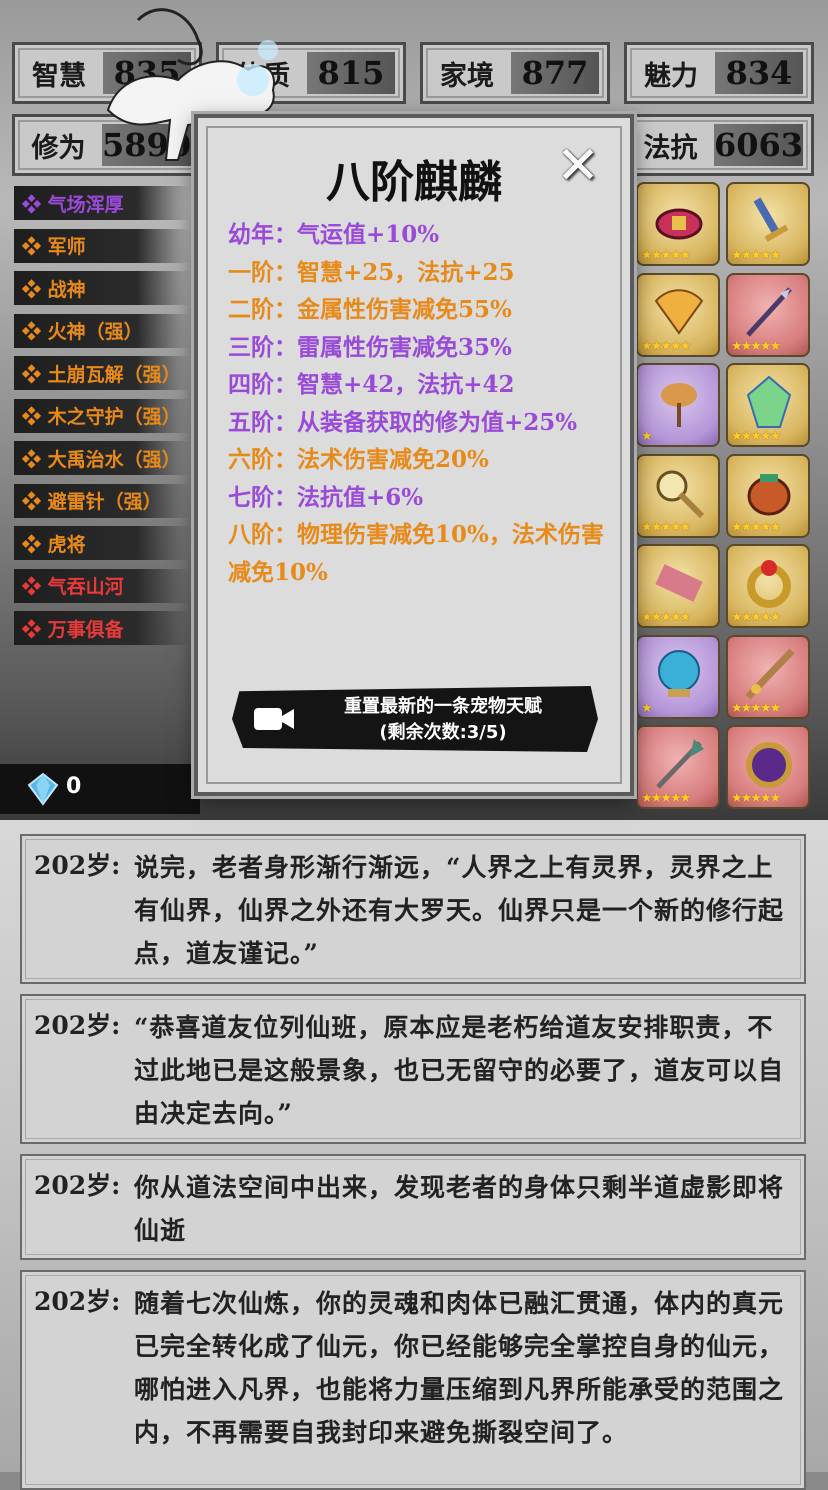  What do you see at coordinates (679, 583) in the screenshot?
I see `scroll-icon` at bounding box center [679, 583].